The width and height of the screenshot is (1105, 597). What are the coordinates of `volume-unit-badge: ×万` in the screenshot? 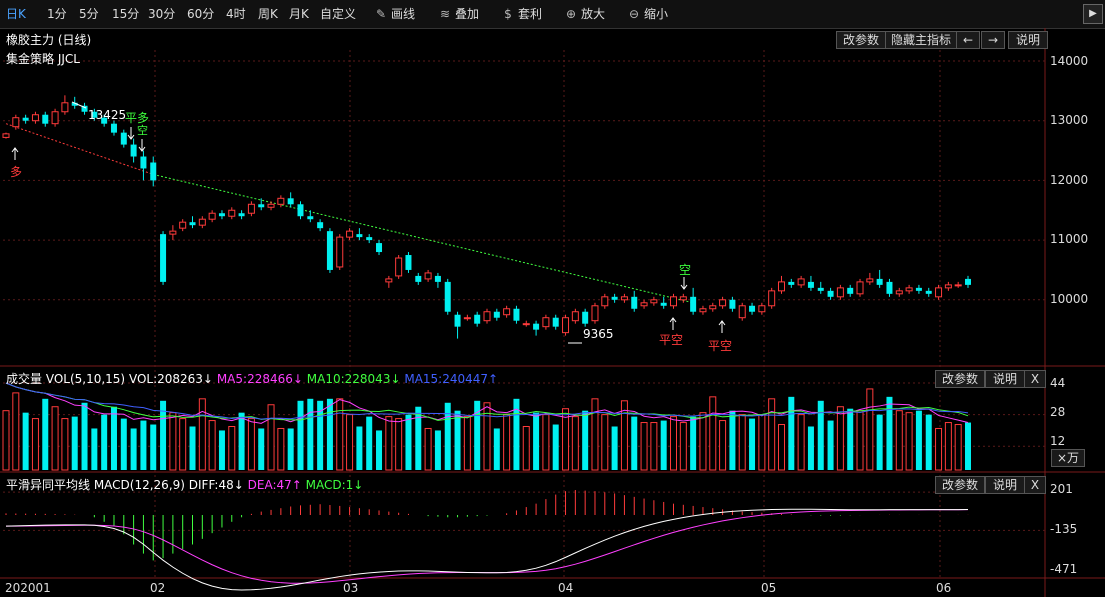 It's located at (1068, 458).